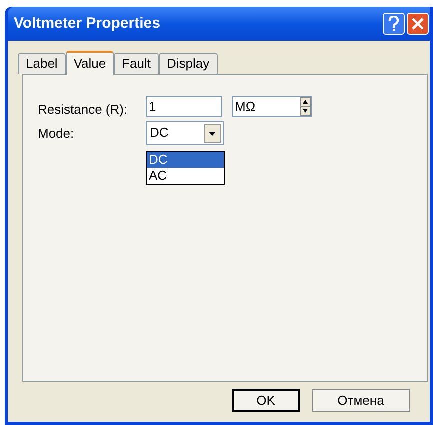  What do you see at coordinates (266, 400) in the screenshot?
I see `ok-button: OK` at bounding box center [266, 400].